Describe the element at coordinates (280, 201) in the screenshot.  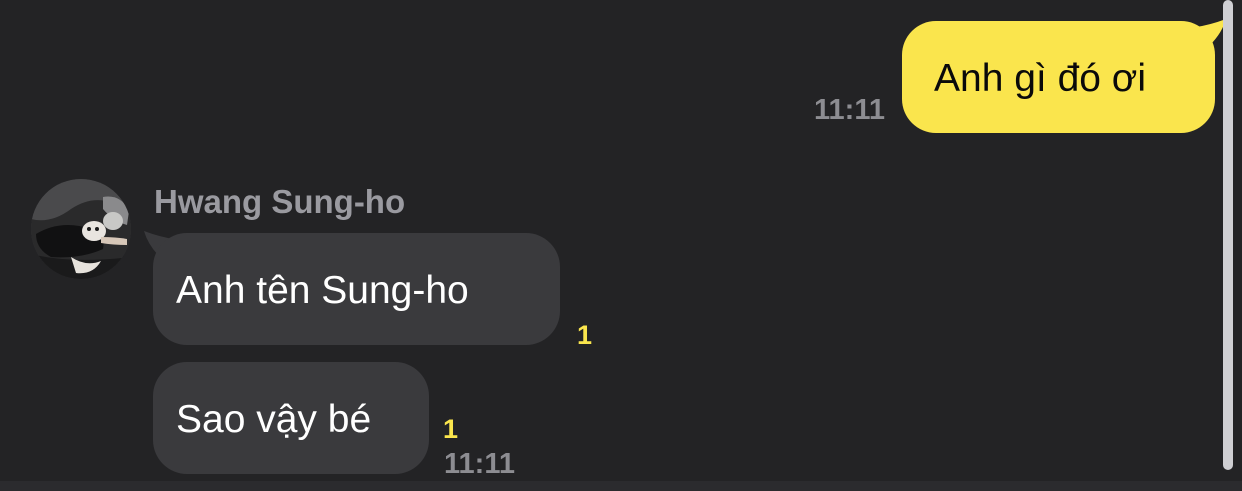
I see `sender-name: Hwang Sung-ho` at that location.